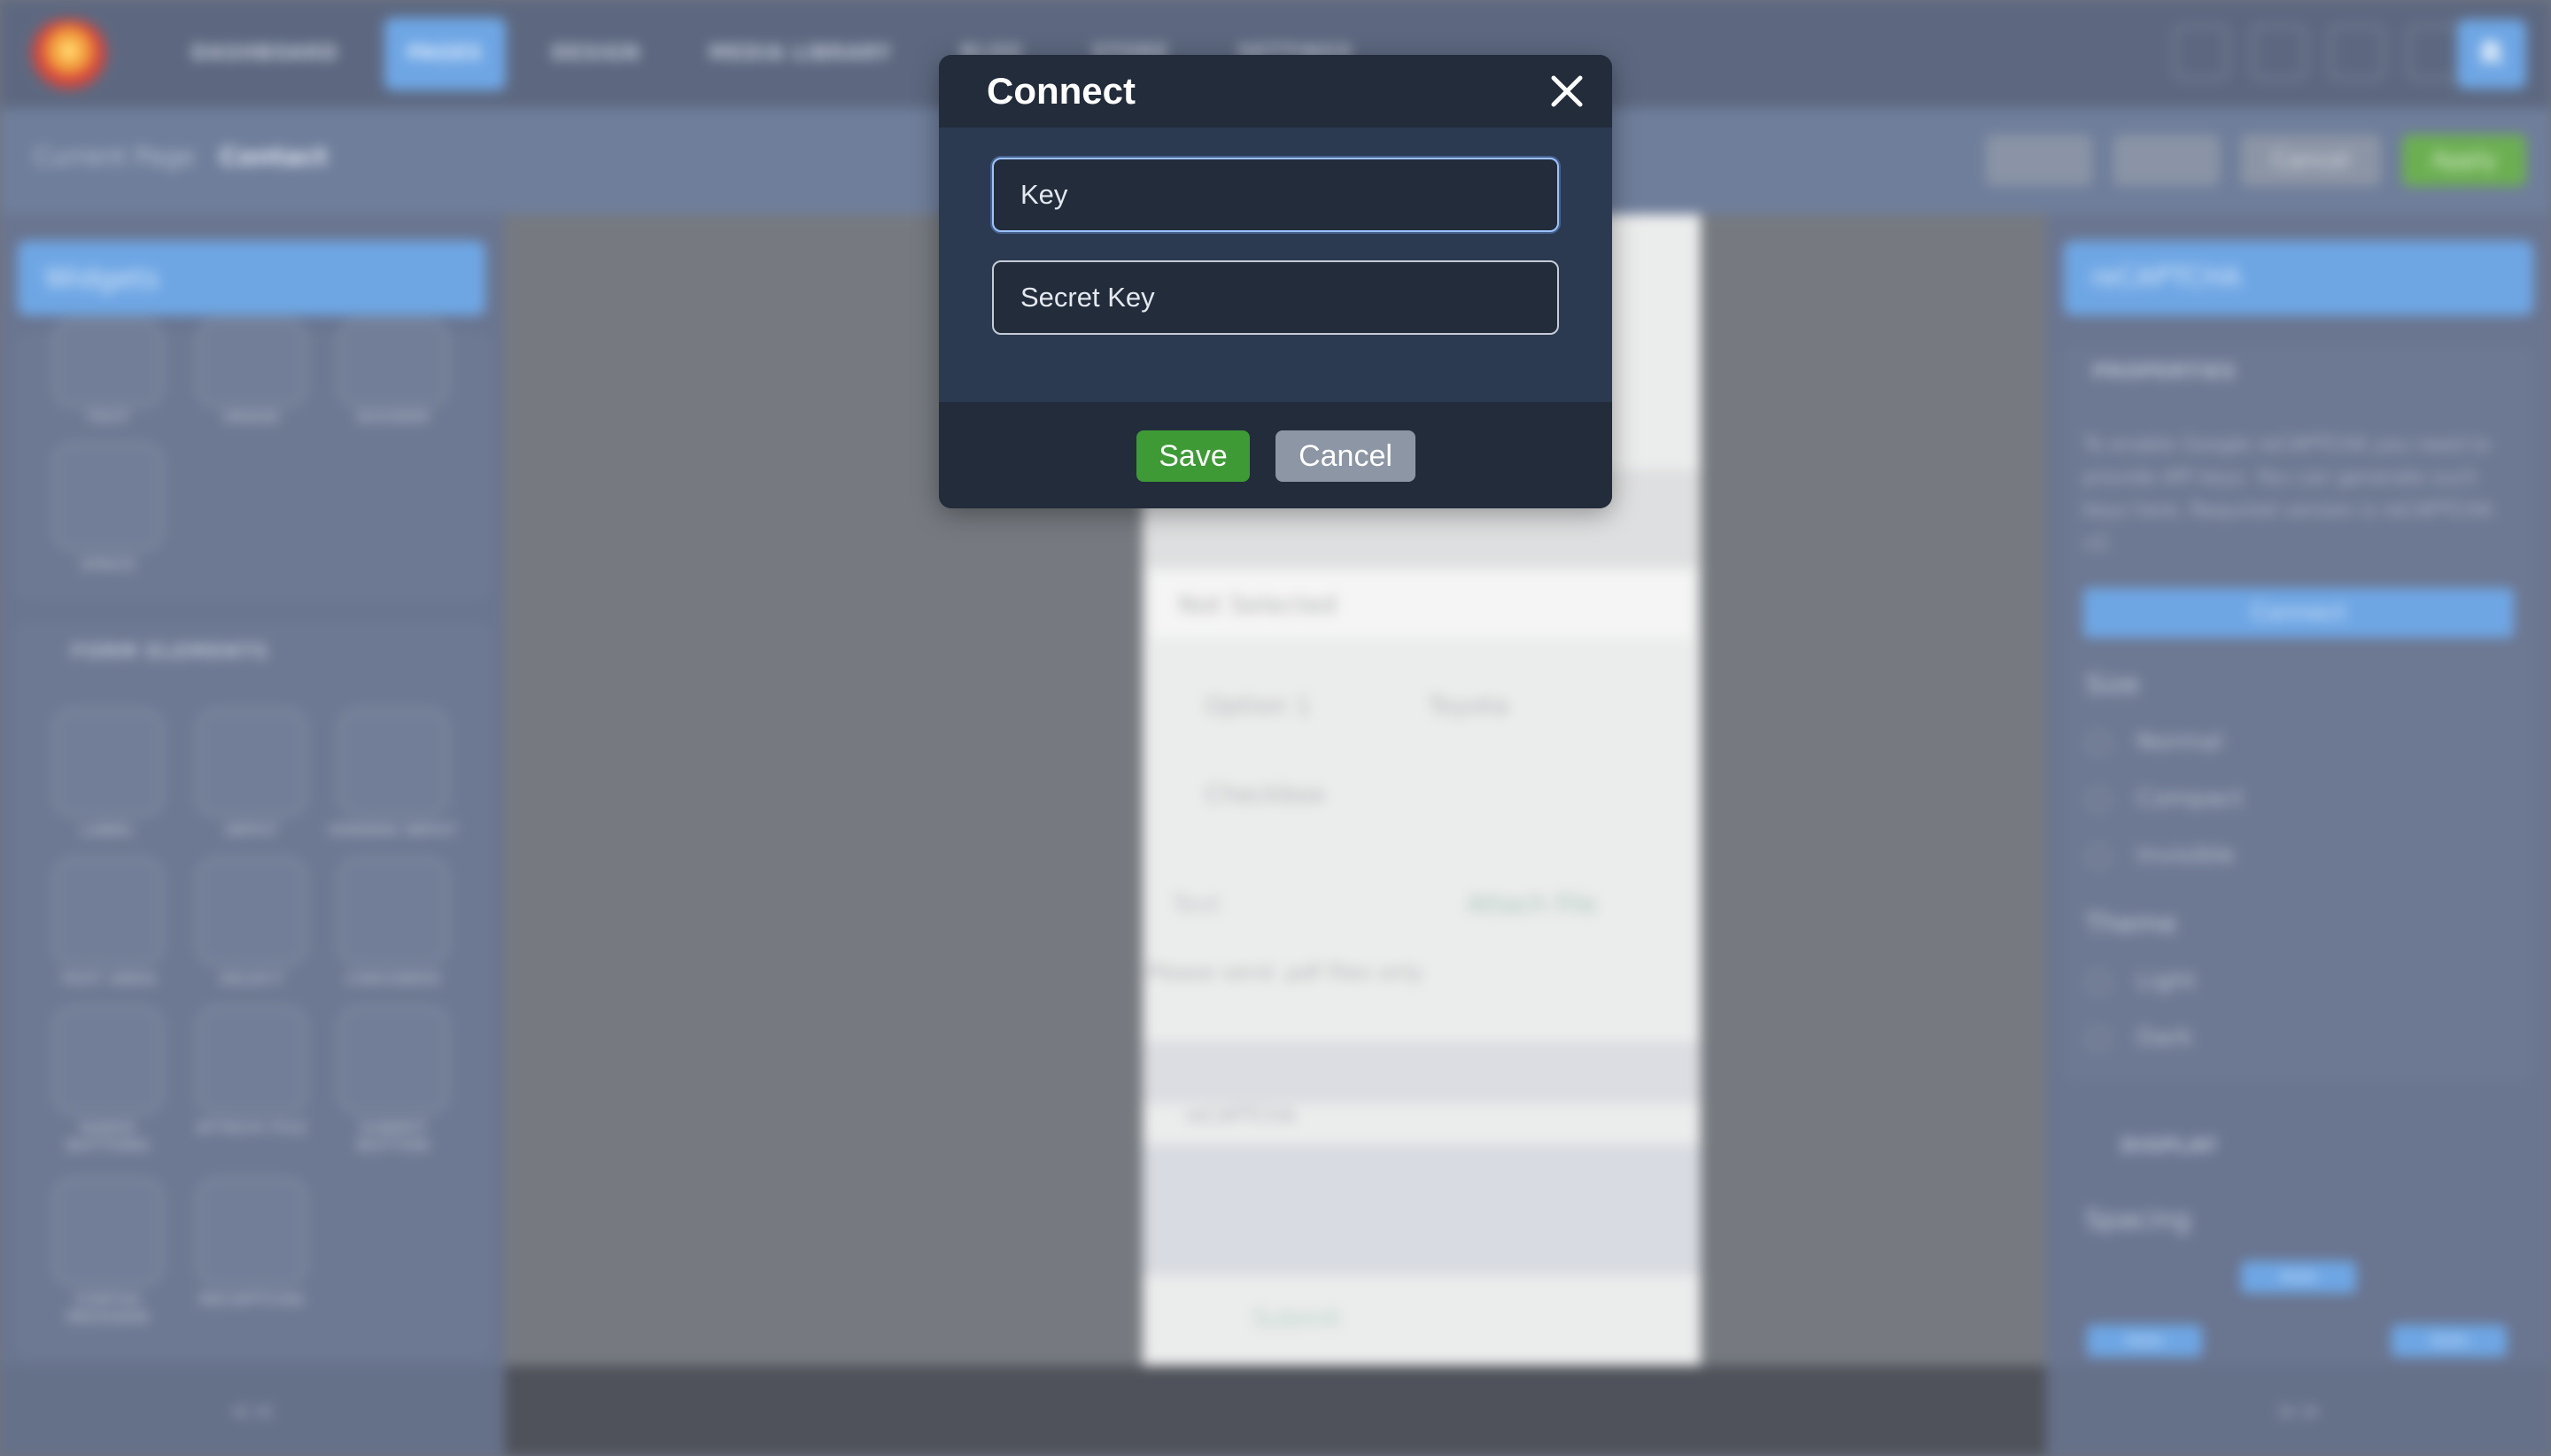 The height and width of the screenshot is (1456, 2551). Describe the element at coordinates (108, 1137) in the screenshot. I see `widget-radio-label: RADIO BUTTONS` at that location.